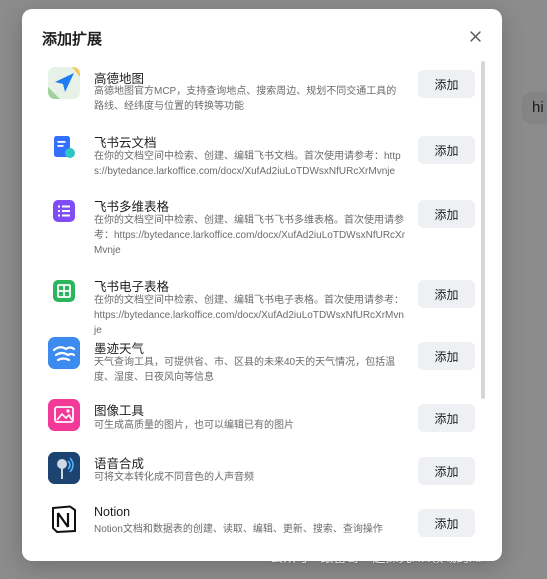 The image size is (547, 579). Describe the element at coordinates (64, 211) in the screenshot. I see `lark-bitable-icon` at that location.